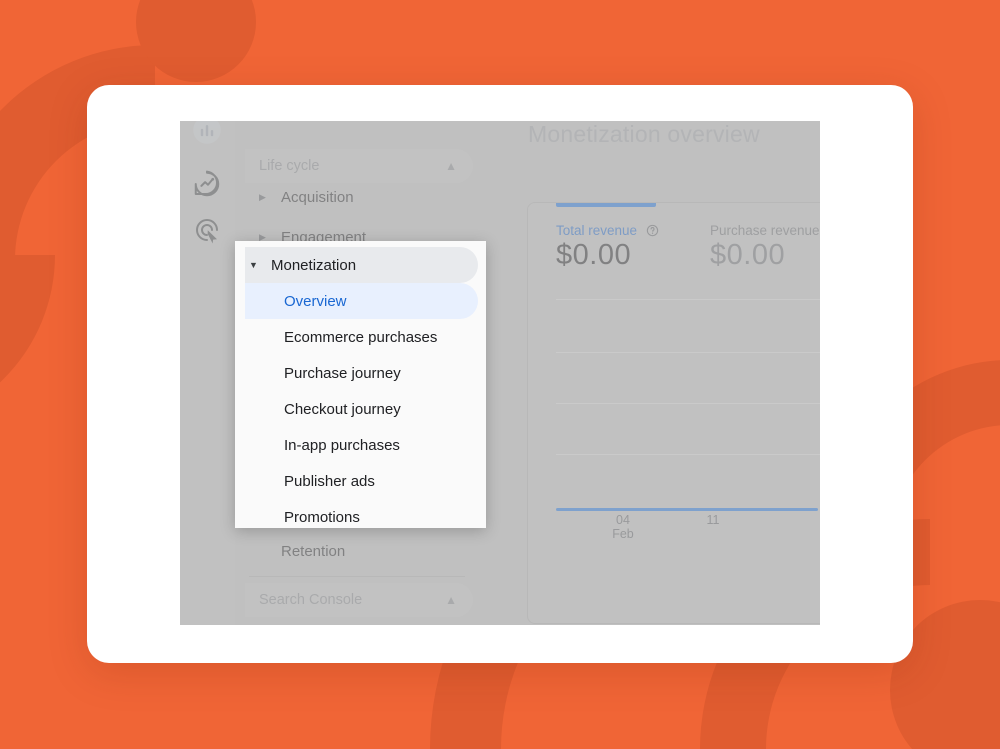 The height and width of the screenshot is (749, 1000). Describe the element at coordinates (687, 509) in the screenshot. I see `revenue-series-line` at that location.